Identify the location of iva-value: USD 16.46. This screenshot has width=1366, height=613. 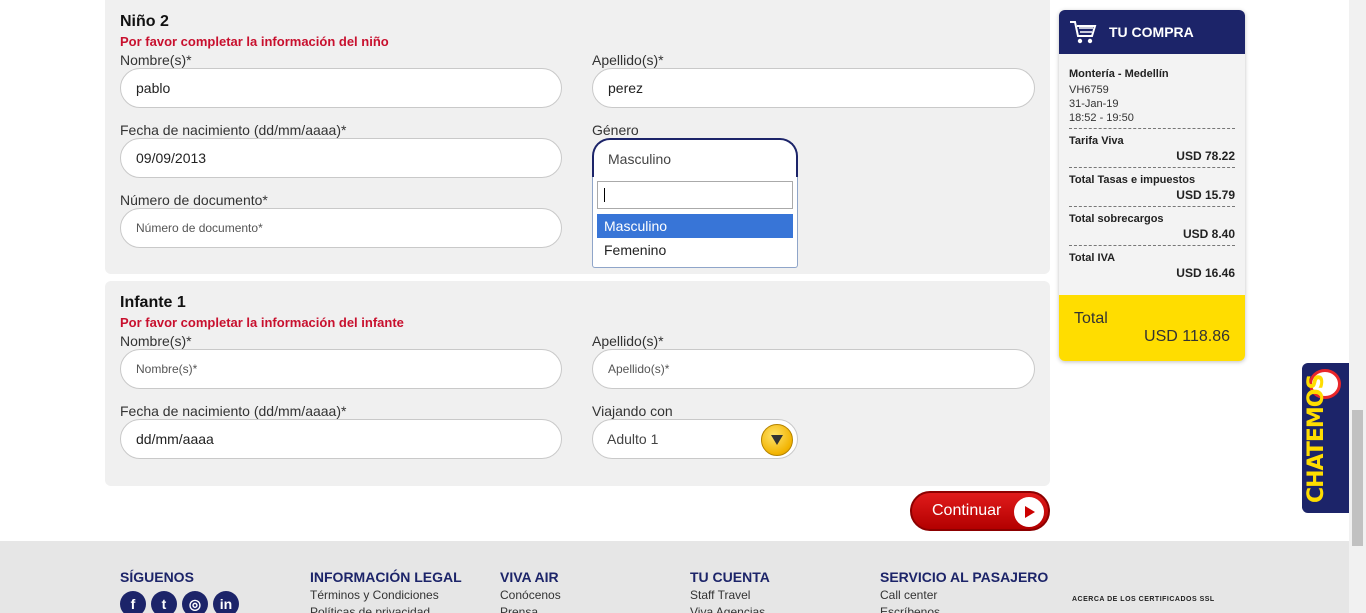
(1205, 273).